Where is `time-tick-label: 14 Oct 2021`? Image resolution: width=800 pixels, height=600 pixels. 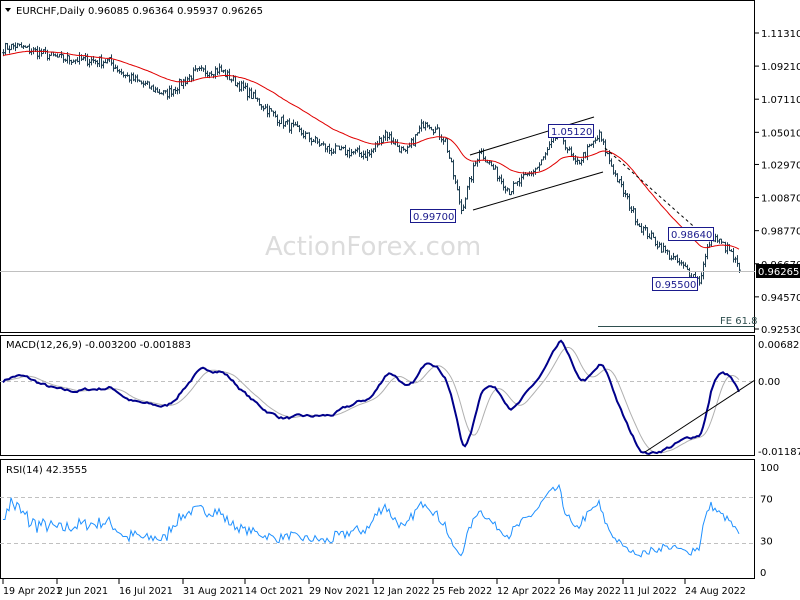 time-tick-label: 14 Oct 2021 is located at coordinates (274, 591).